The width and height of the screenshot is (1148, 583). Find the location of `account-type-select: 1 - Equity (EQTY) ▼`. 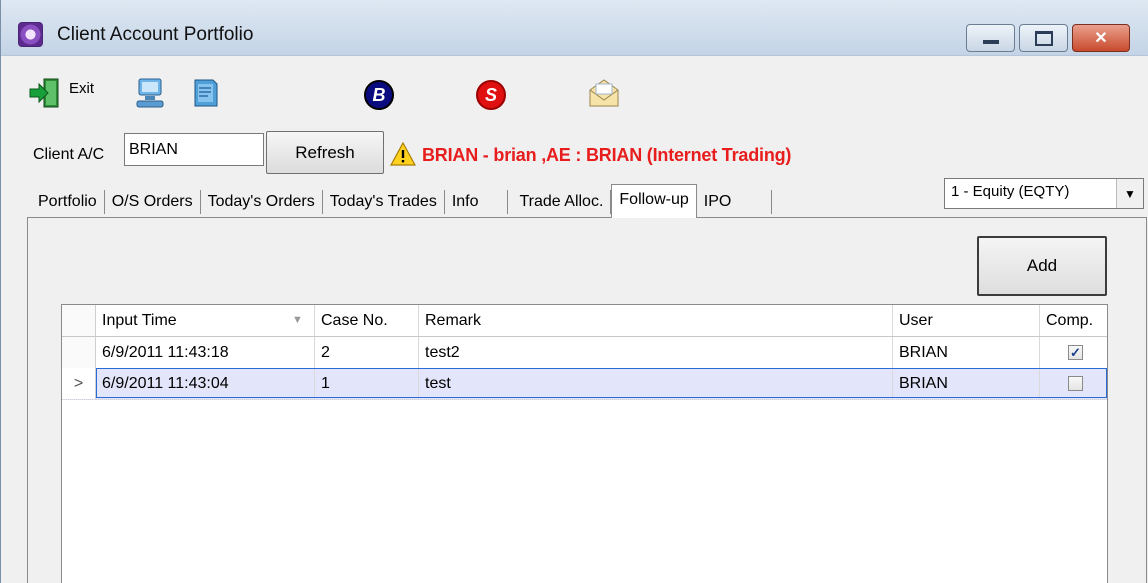

account-type-select: 1 - Equity (EQTY) ▼ is located at coordinates (1044, 193).